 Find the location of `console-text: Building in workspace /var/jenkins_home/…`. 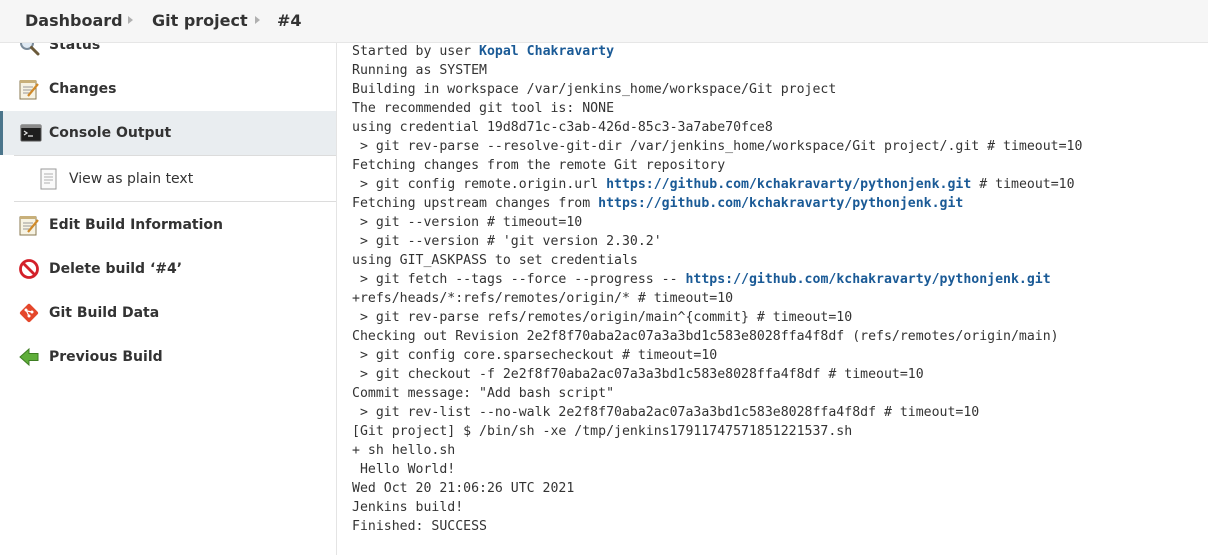

console-text: Building in workspace /var/jenkins_home/… is located at coordinates (594, 89).